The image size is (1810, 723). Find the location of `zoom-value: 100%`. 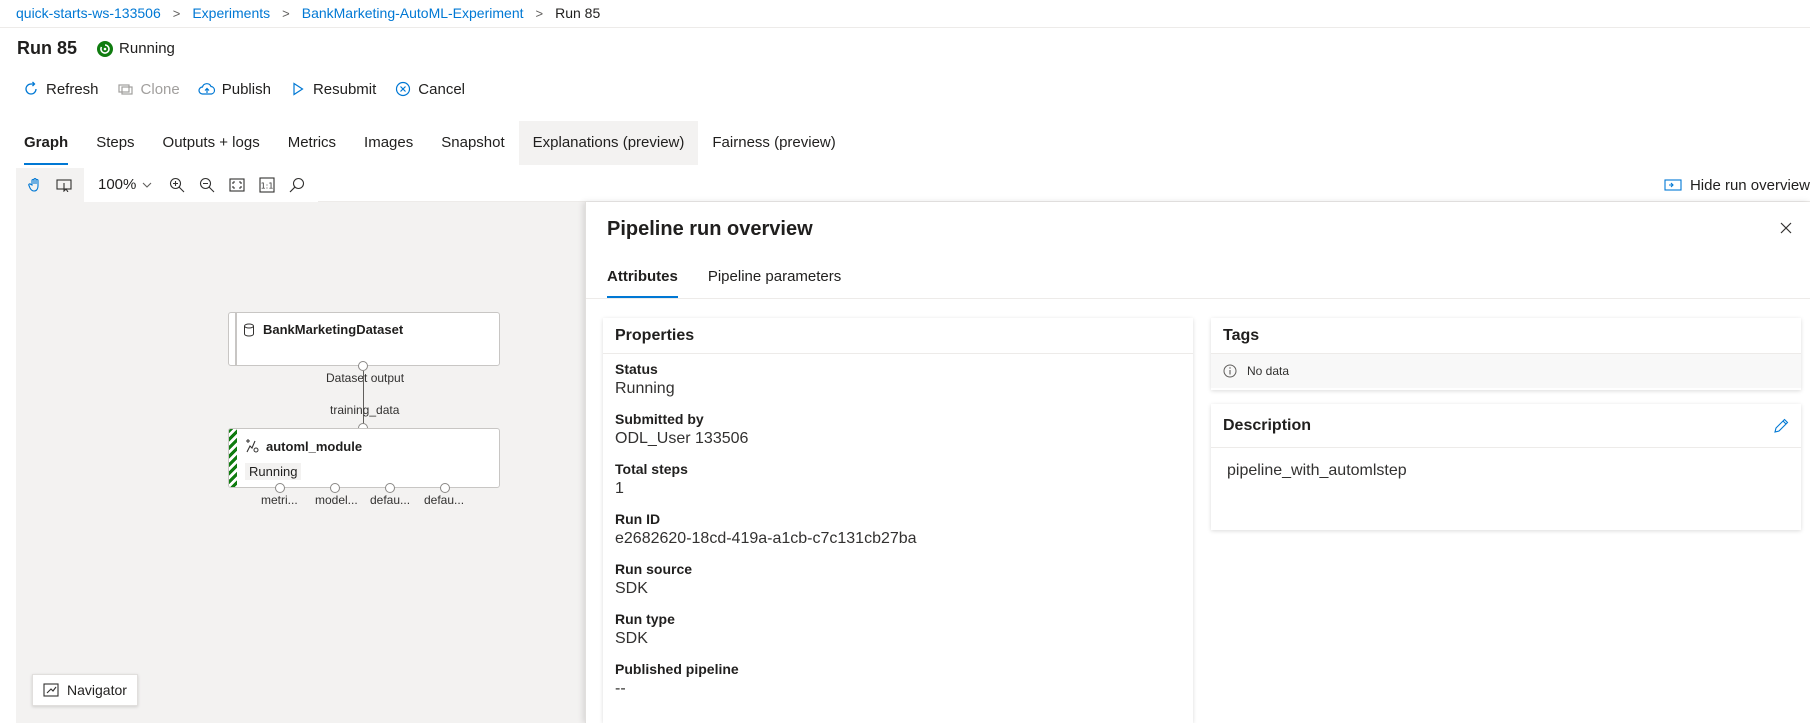

zoom-value: 100% is located at coordinates (117, 184).